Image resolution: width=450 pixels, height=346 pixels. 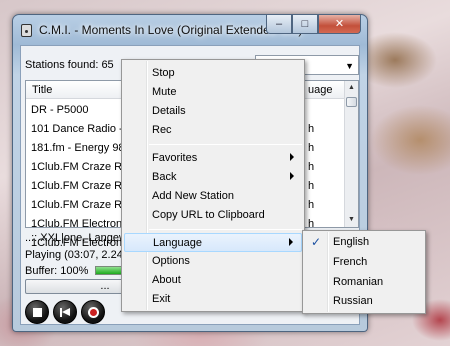 What do you see at coordinates (353, 301) in the screenshot?
I see `language-label: Russian` at bounding box center [353, 301].